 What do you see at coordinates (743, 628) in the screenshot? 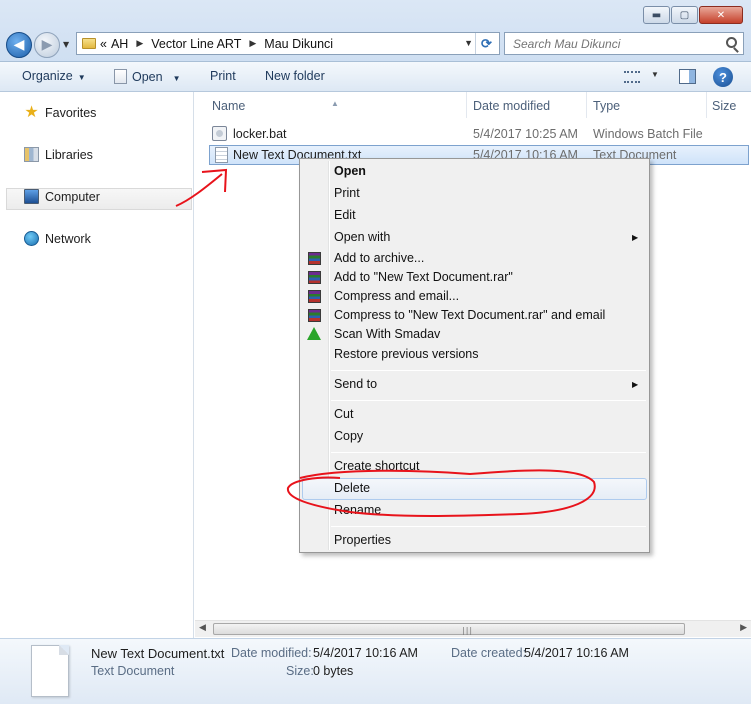
I see `scroll-right-icon: ▶` at bounding box center [743, 628].